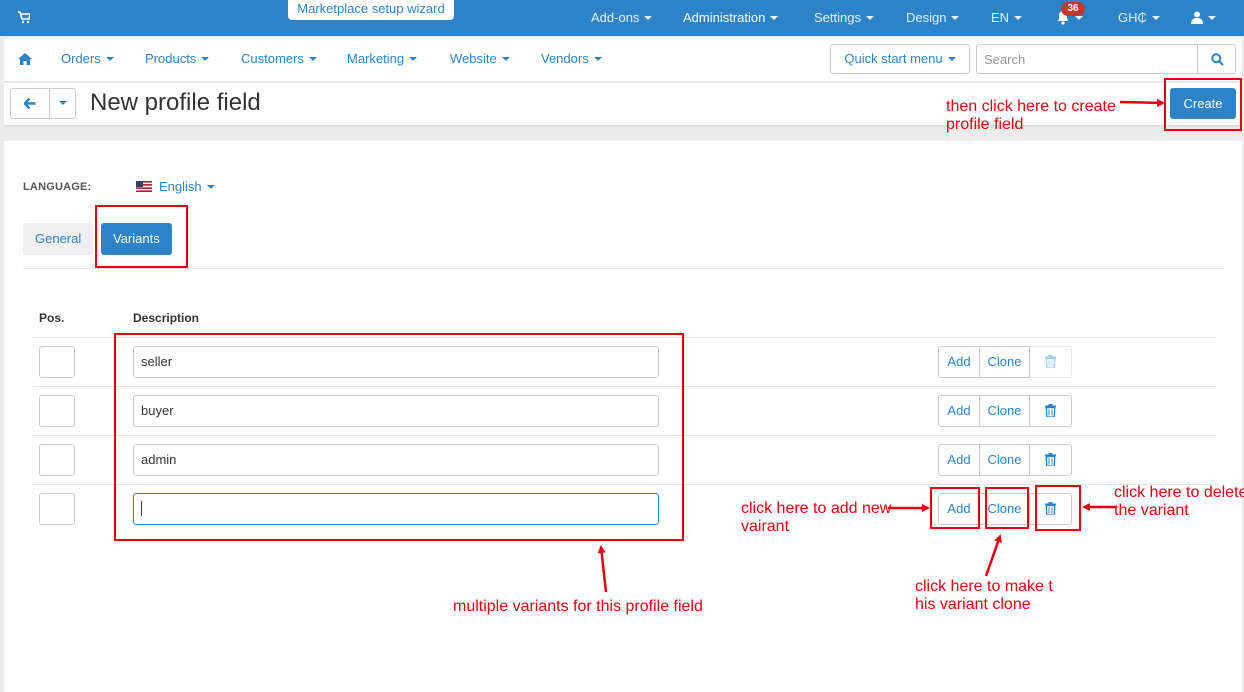 The image size is (1244, 692). Describe the element at coordinates (1007, 508) in the screenshot. I see `highlight-clone` at that location.